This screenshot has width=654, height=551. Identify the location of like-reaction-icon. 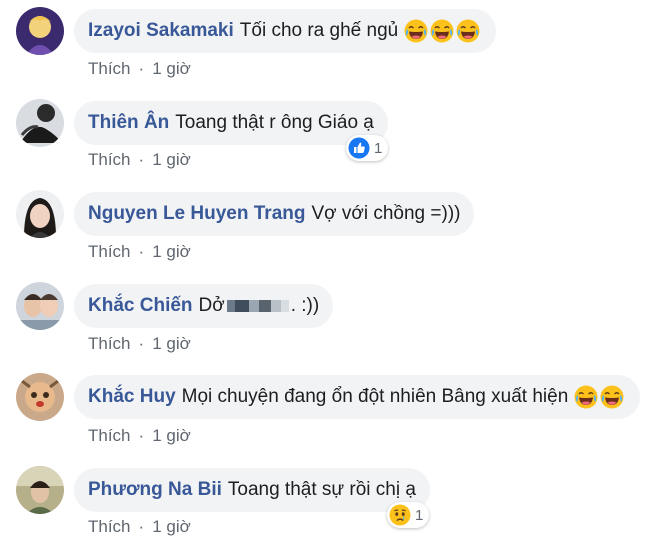
(359, 148).